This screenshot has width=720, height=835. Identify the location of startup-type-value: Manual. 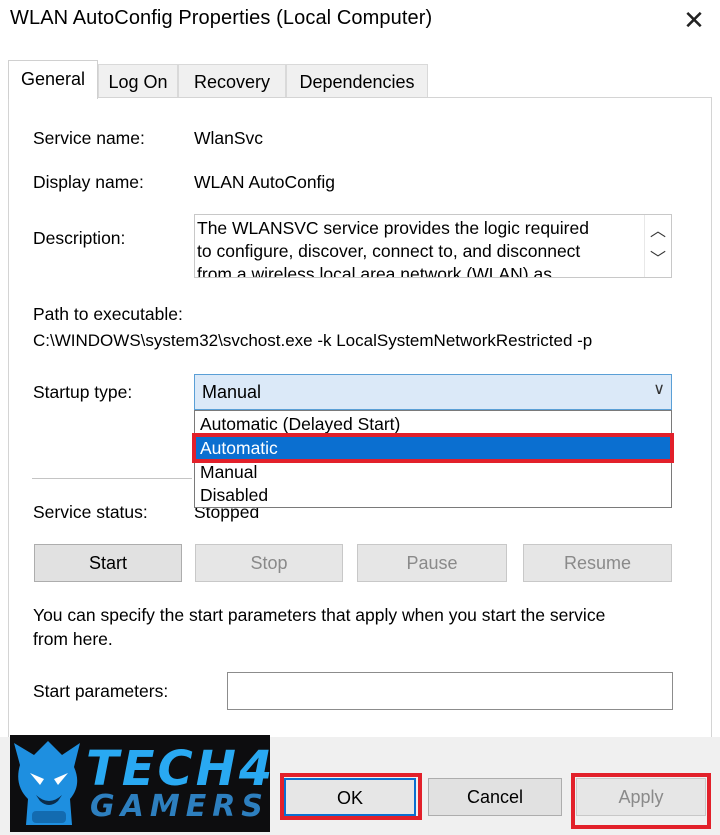
(232, 392).